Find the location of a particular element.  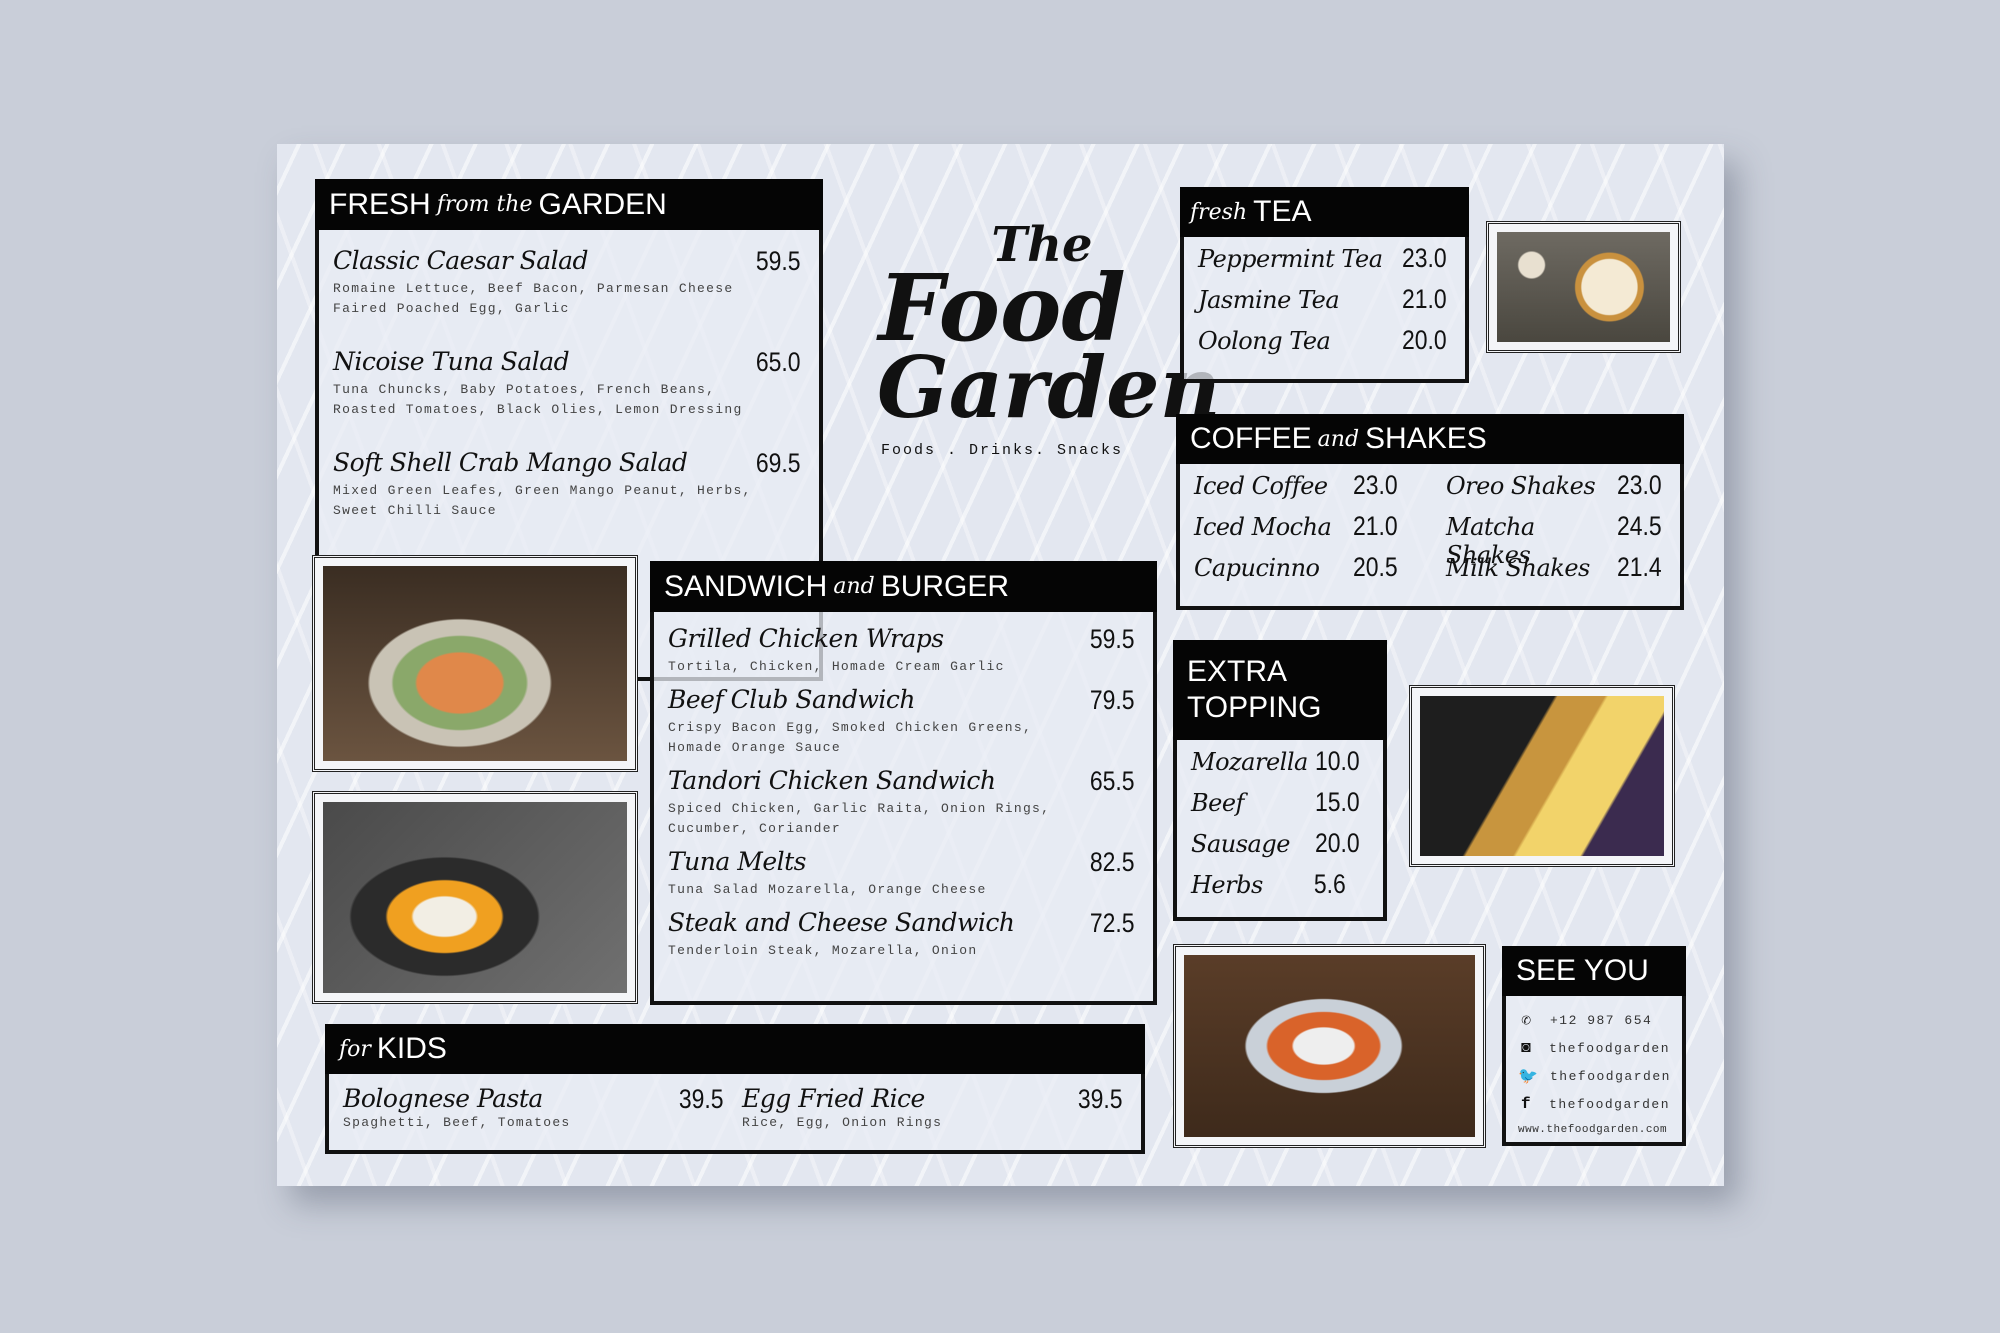

curry-rice-photo is located at coordinates (1329, 1046).